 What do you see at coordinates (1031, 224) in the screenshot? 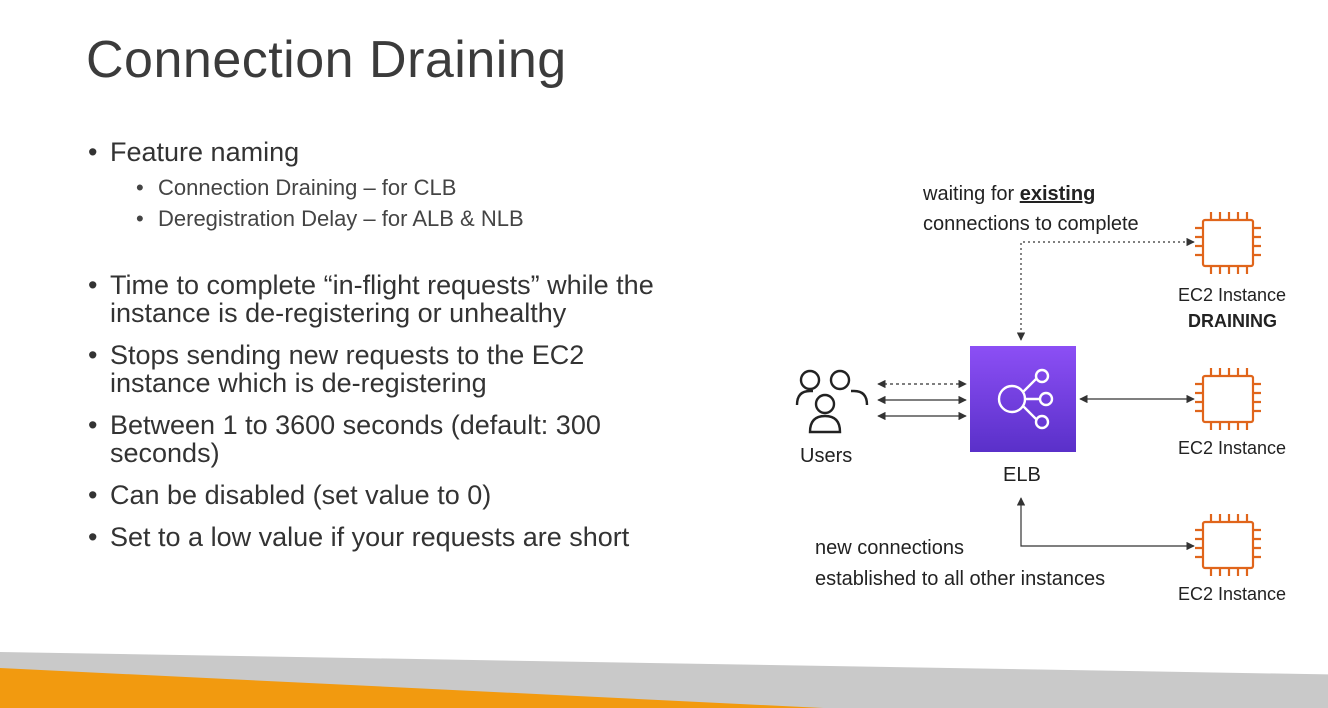
I see `waiting-label-line2: connections to complete` at bounding box center [1031, 224].